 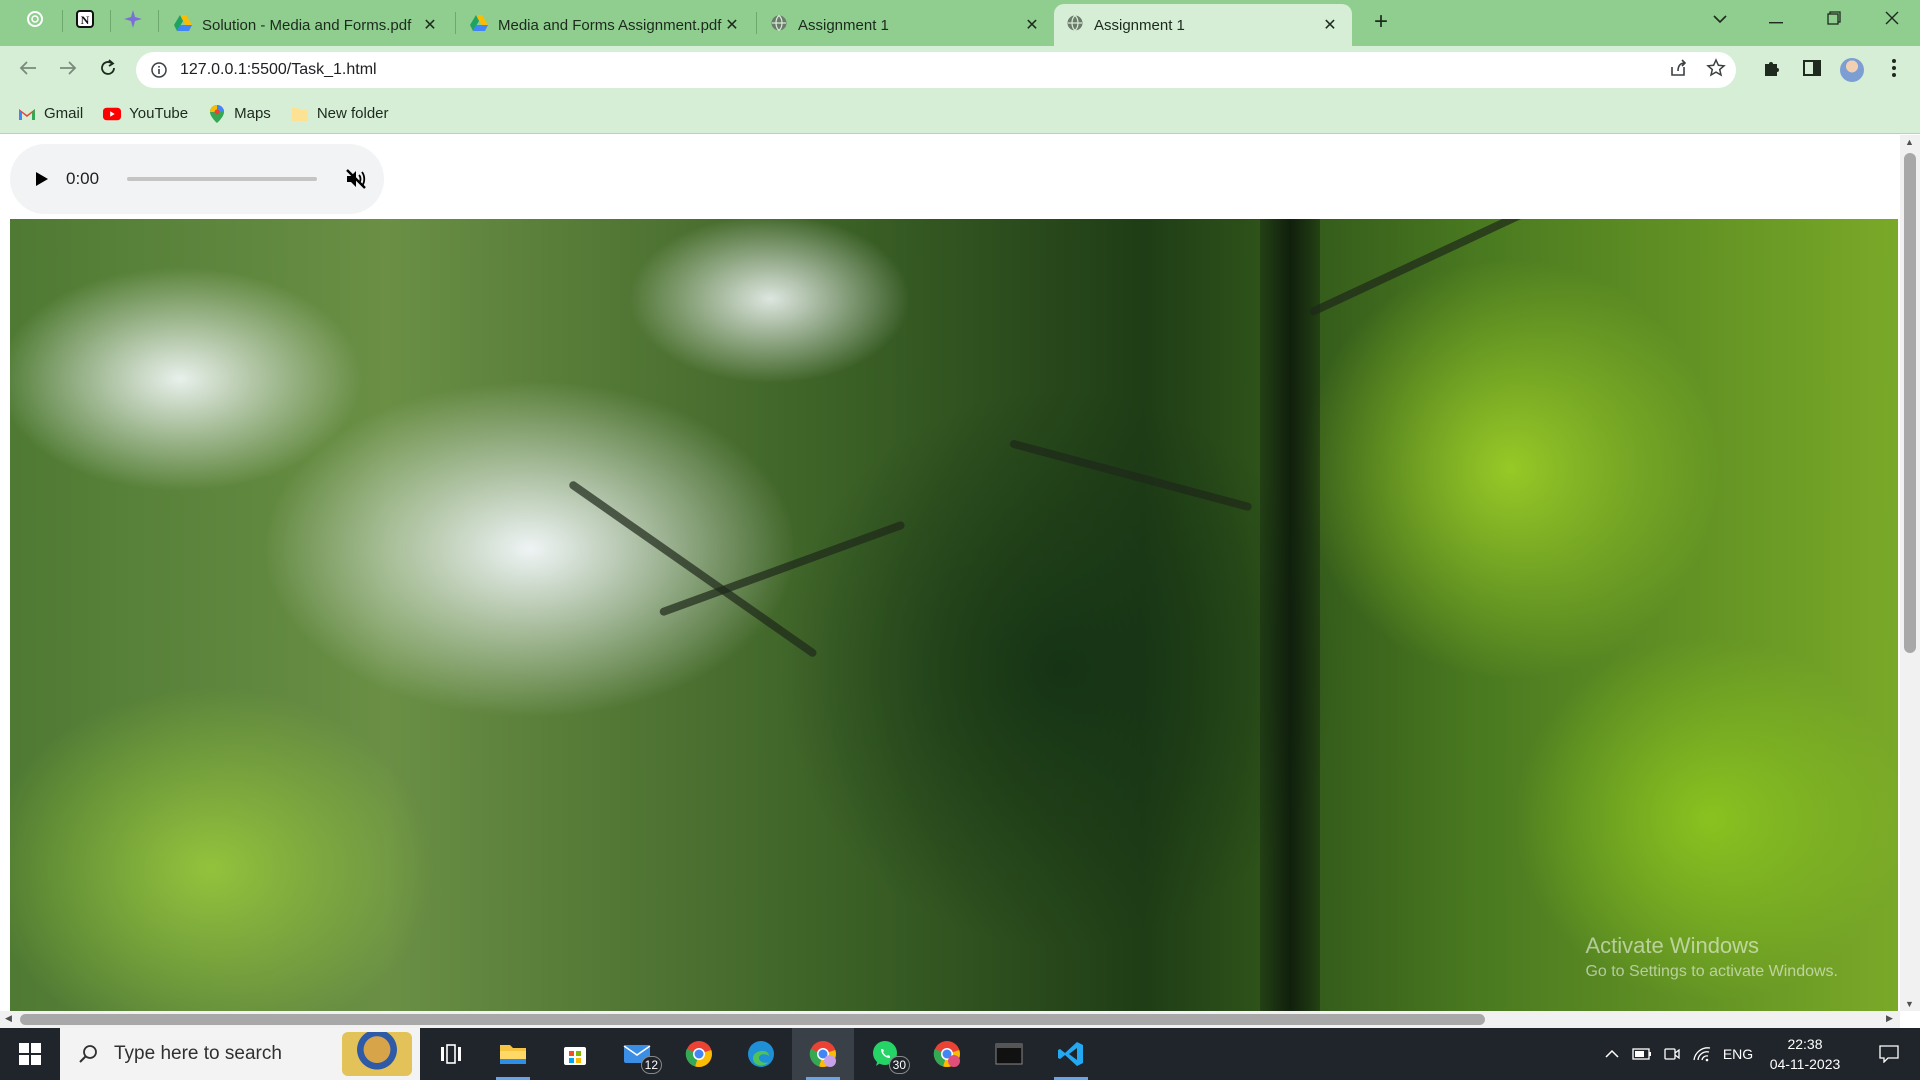 I want to click on sparkle-icon, so click(x=133, y=21).